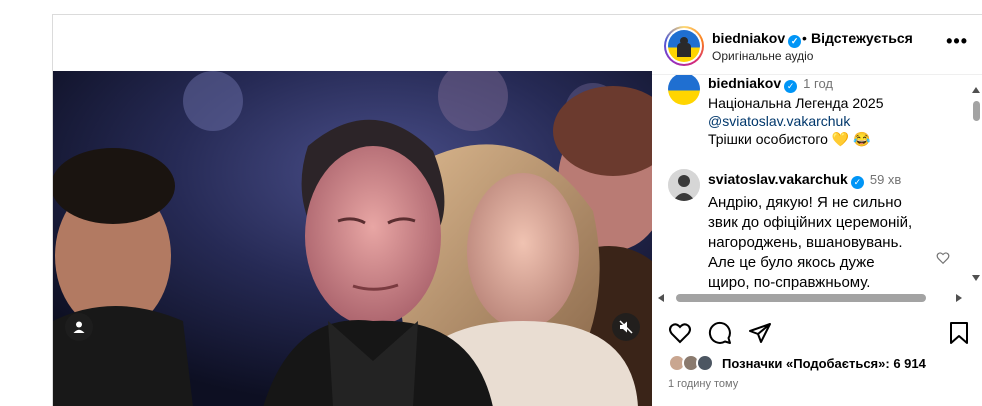  I want to click on following-button: Відстежується, so click(862, 38).